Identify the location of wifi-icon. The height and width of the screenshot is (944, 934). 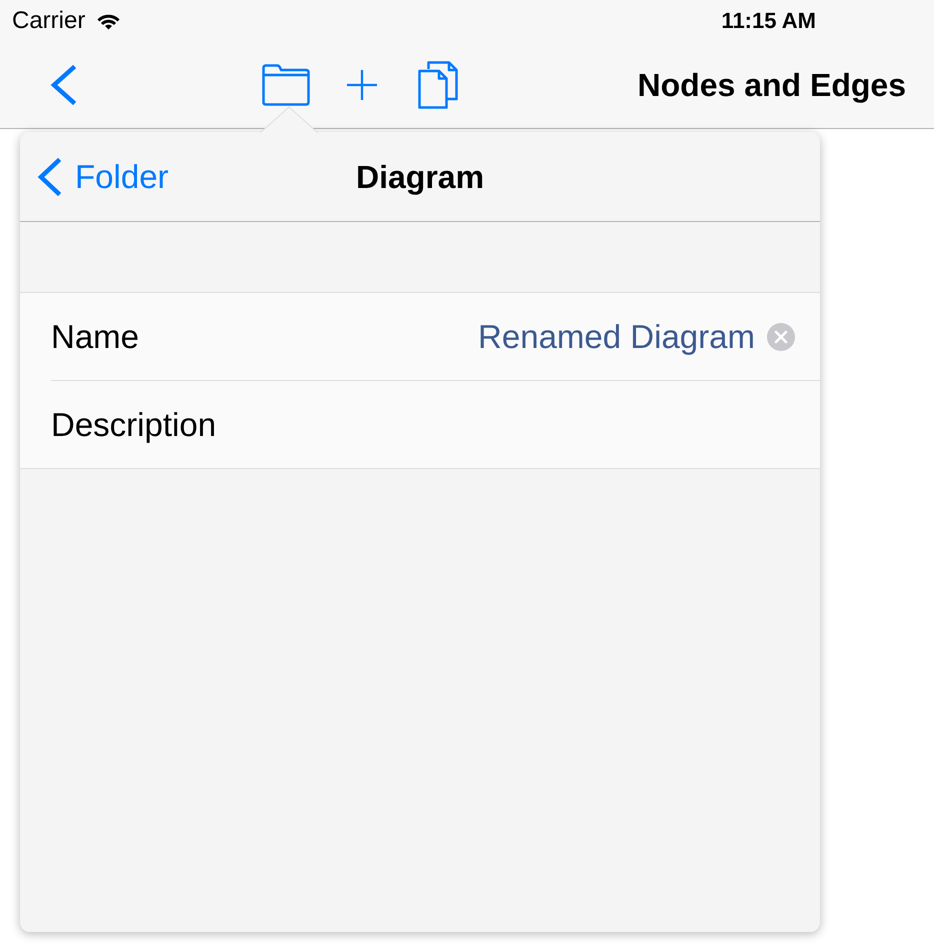
(109, 21).